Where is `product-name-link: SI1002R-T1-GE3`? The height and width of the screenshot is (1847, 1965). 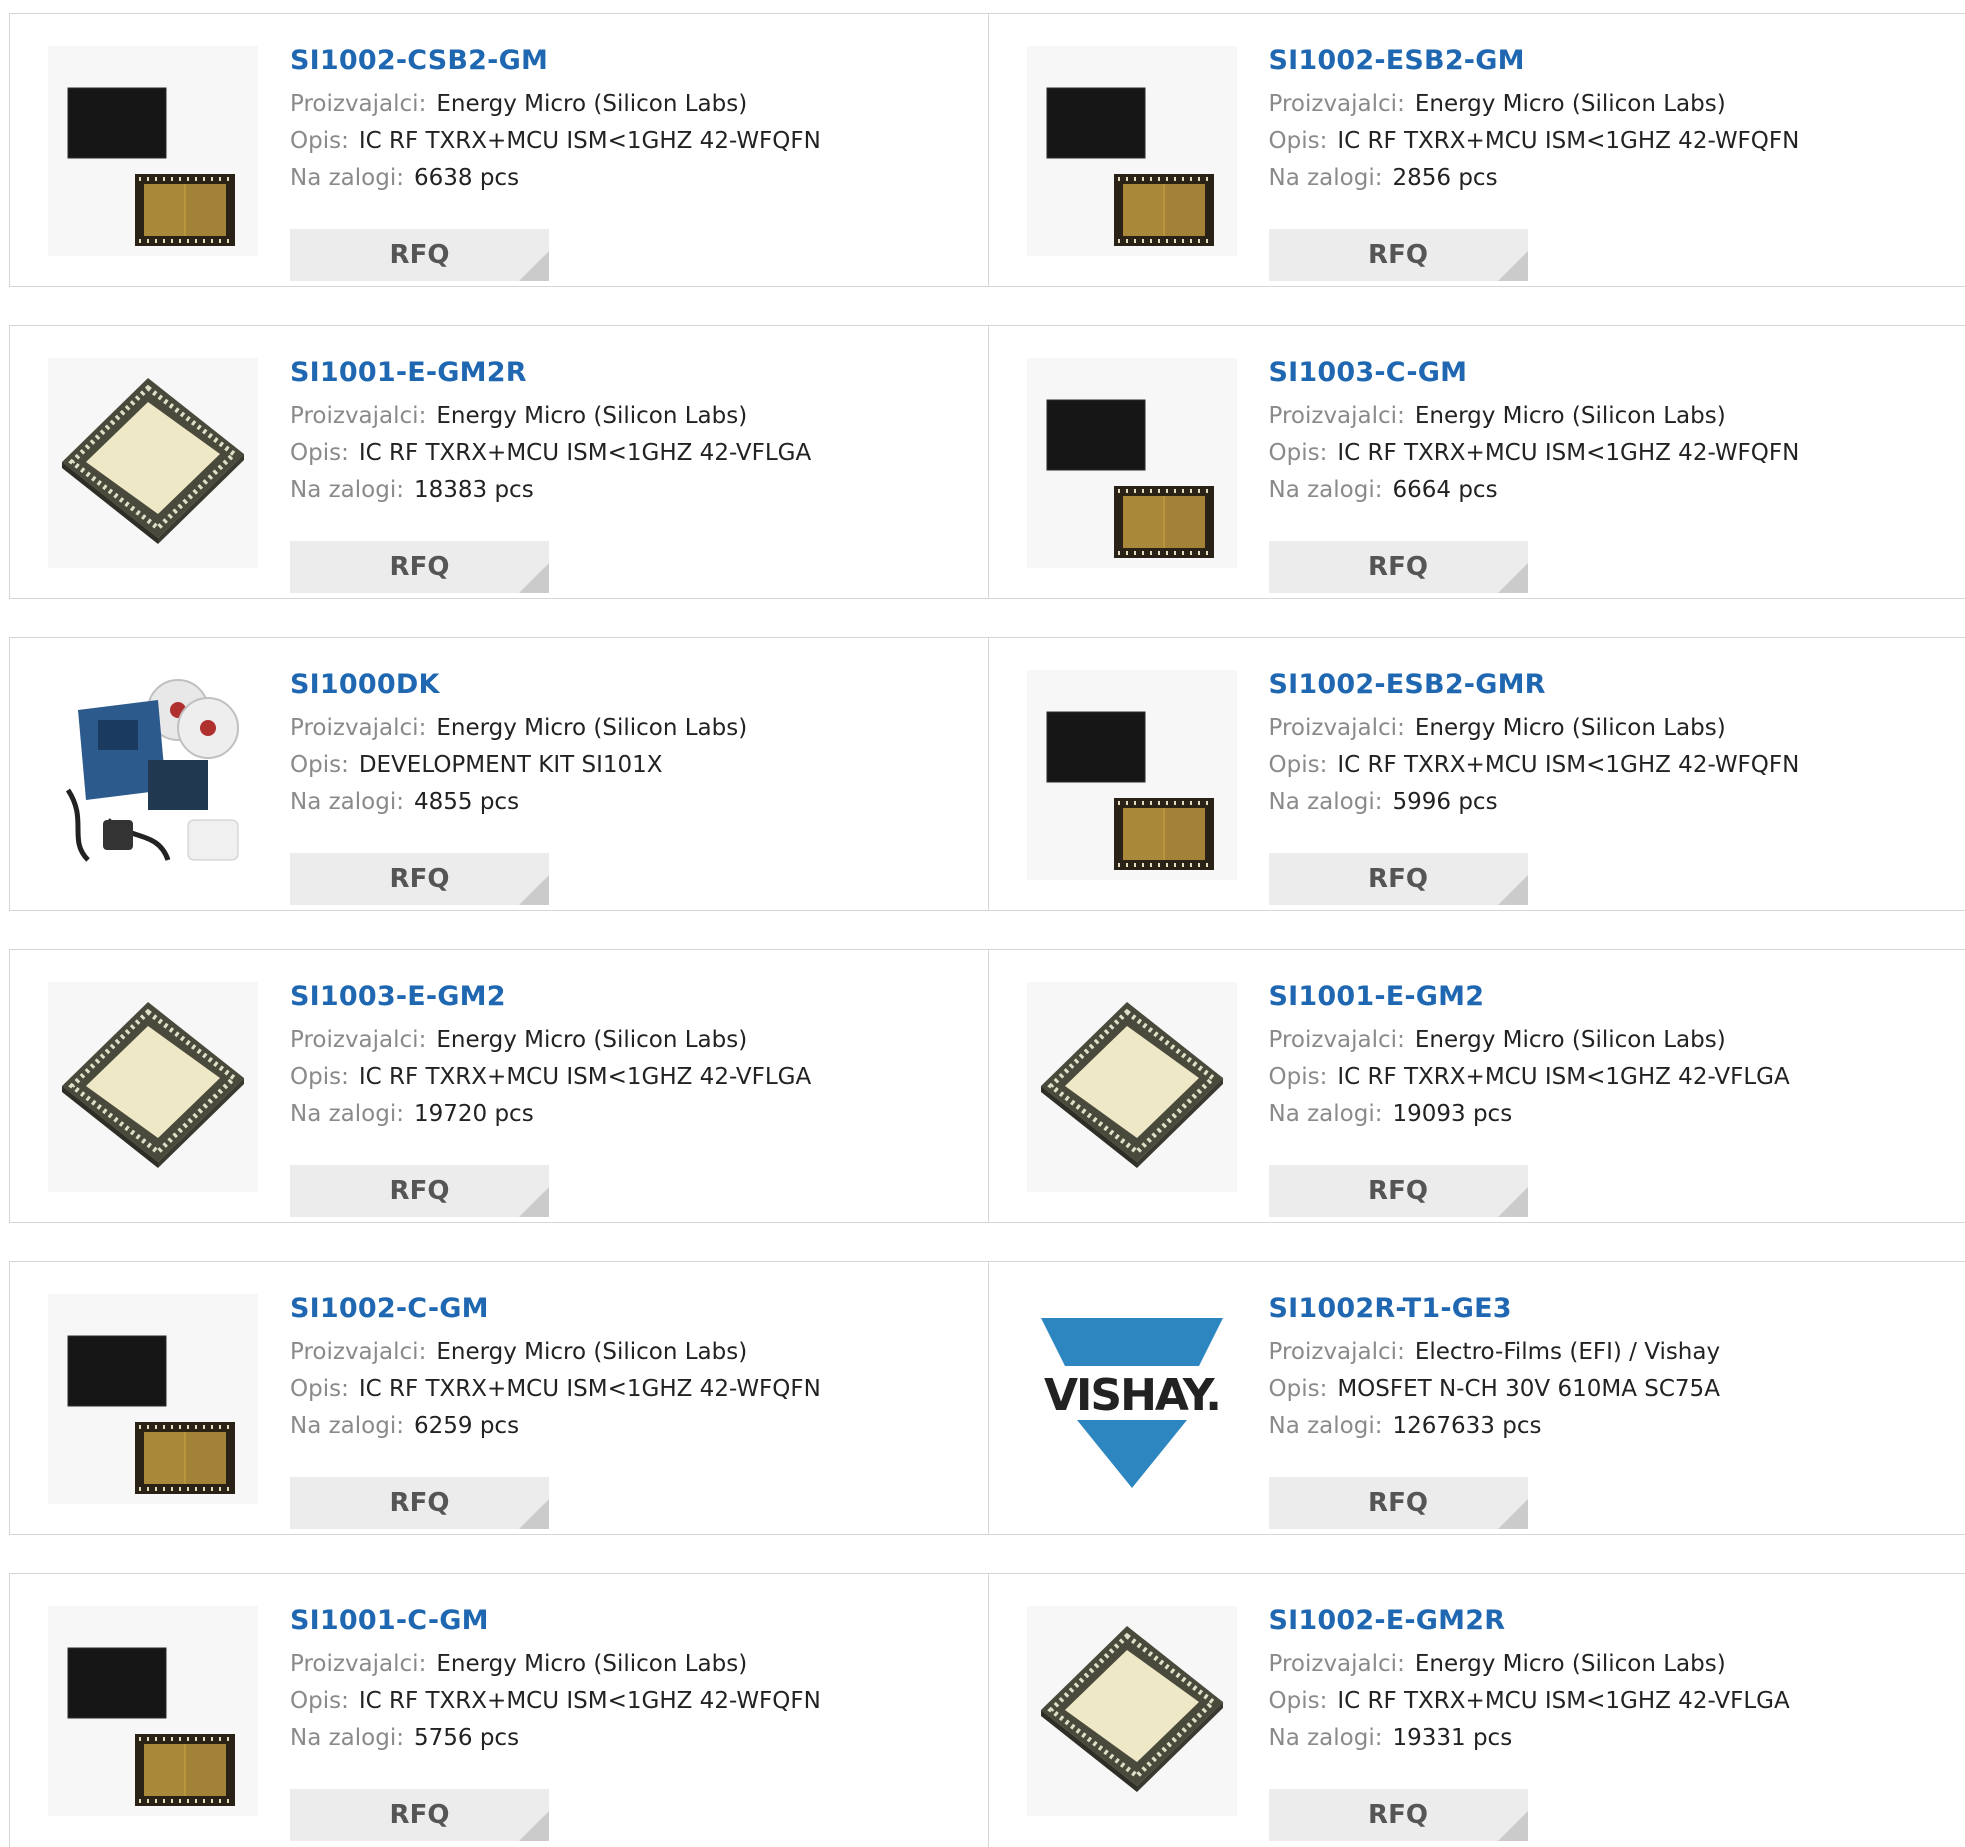 product-name-link: SI1002R-T1-GE3 is located at coordinates (1609, 1309).